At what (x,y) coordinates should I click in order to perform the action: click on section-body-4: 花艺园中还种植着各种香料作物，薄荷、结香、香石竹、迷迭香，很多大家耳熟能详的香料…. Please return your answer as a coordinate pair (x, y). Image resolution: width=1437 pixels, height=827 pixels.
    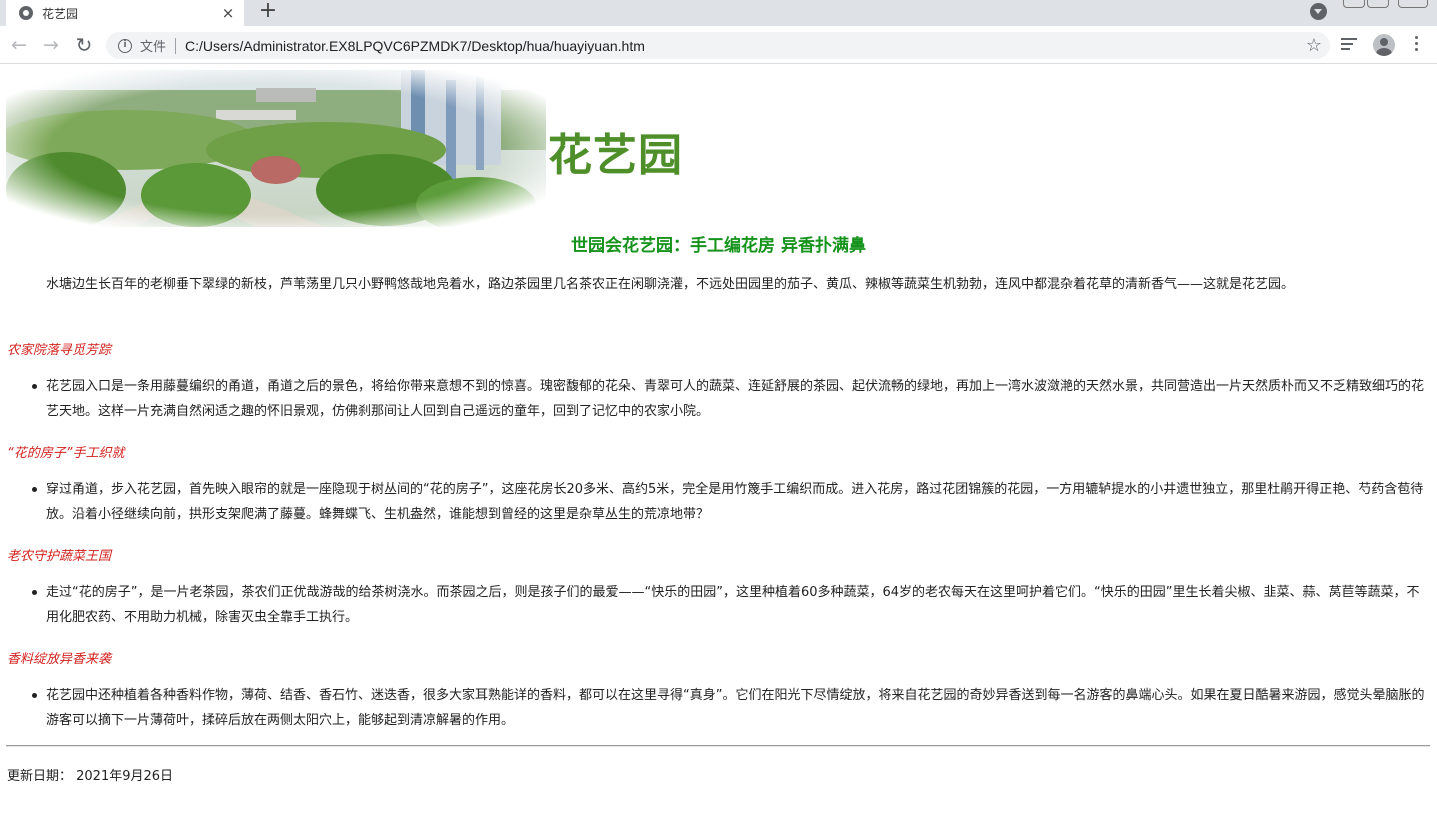
    Looking at the image, I should click on (735, 708).